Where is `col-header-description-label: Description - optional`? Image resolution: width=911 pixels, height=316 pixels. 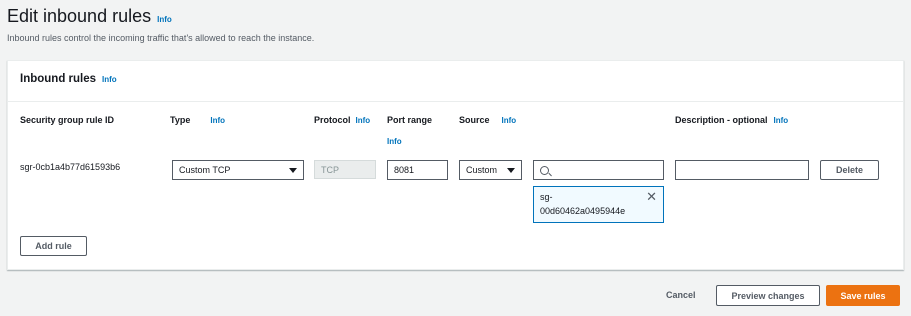 col-header-description-label: Description - optional is located at coordinates (721, 120).